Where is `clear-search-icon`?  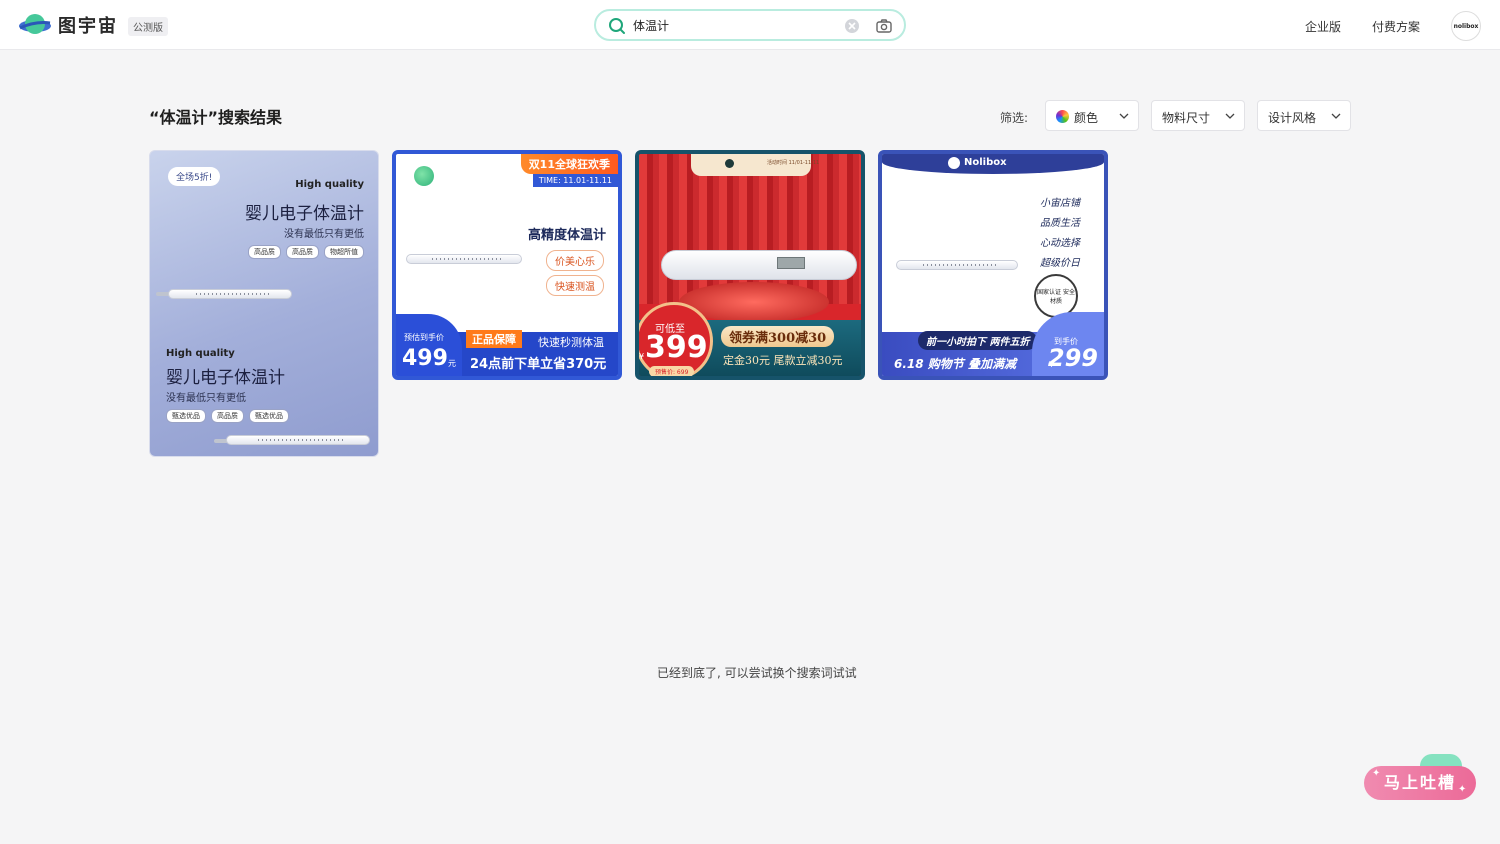 clear-search-icon is located at coordinates (852, 26).